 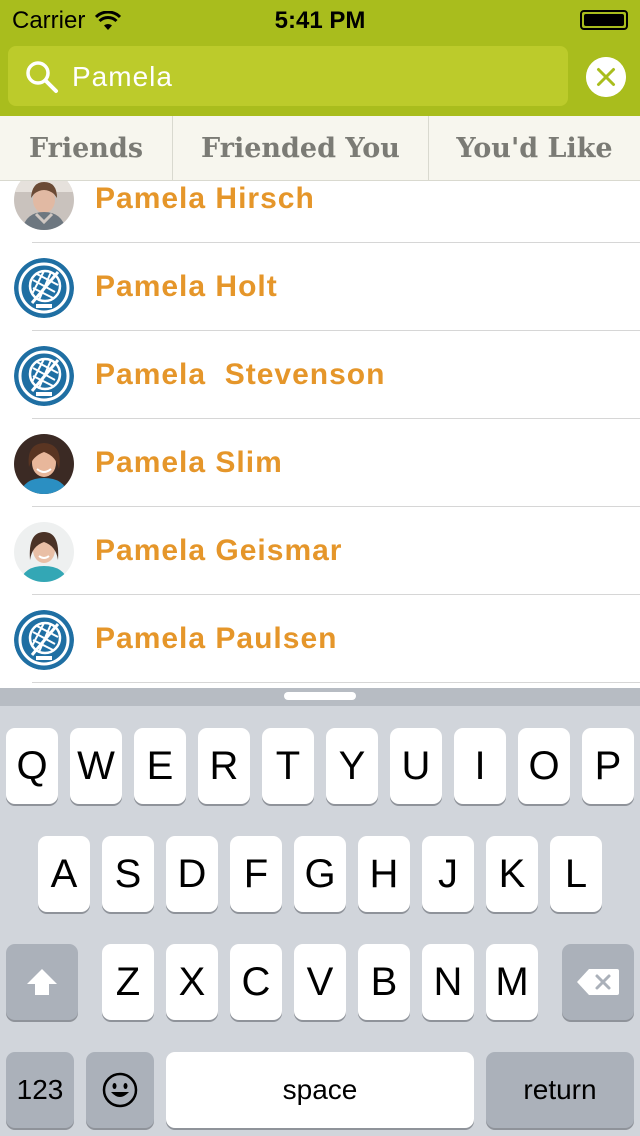 What do you see at coordinates (336, 682) in the screenshot?
I see `row-divider` at bounding box center [336, 682].